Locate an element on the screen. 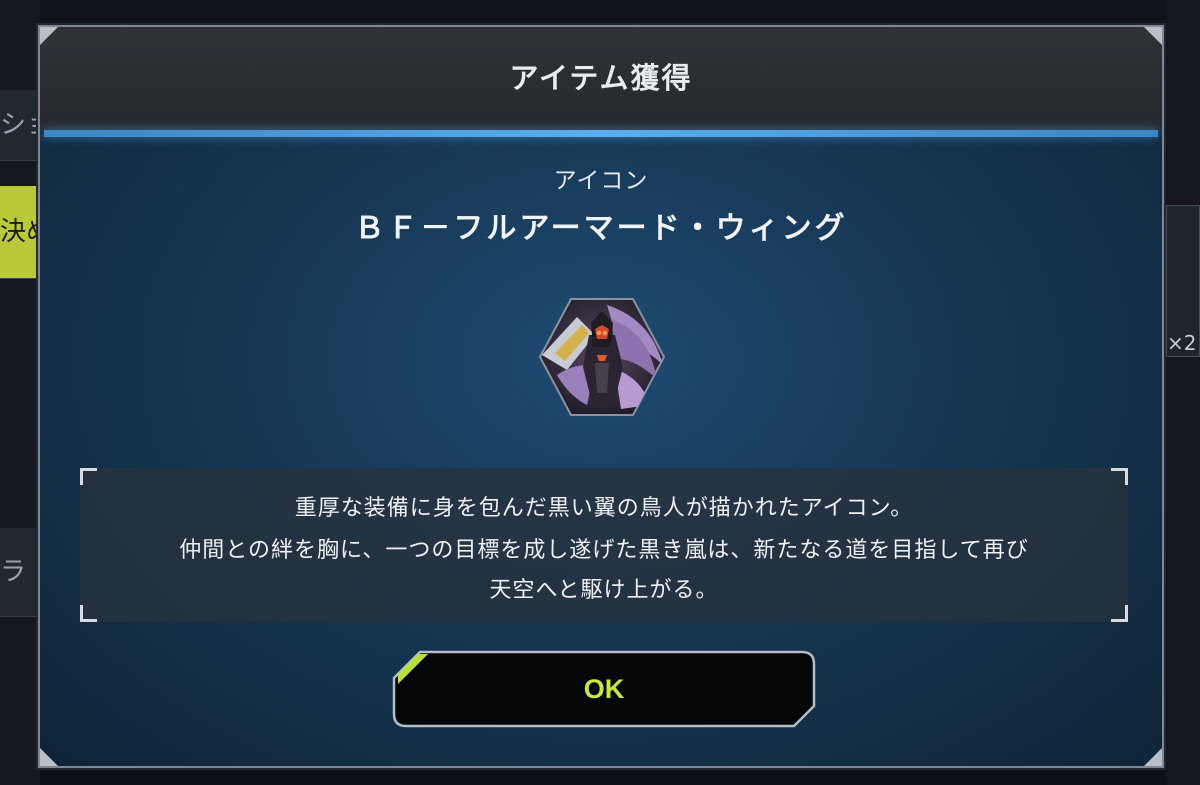 The height and width of the screenshot is (785, 1200). dialog-title: アイテム獲得 is located at coordinates (601, 78).